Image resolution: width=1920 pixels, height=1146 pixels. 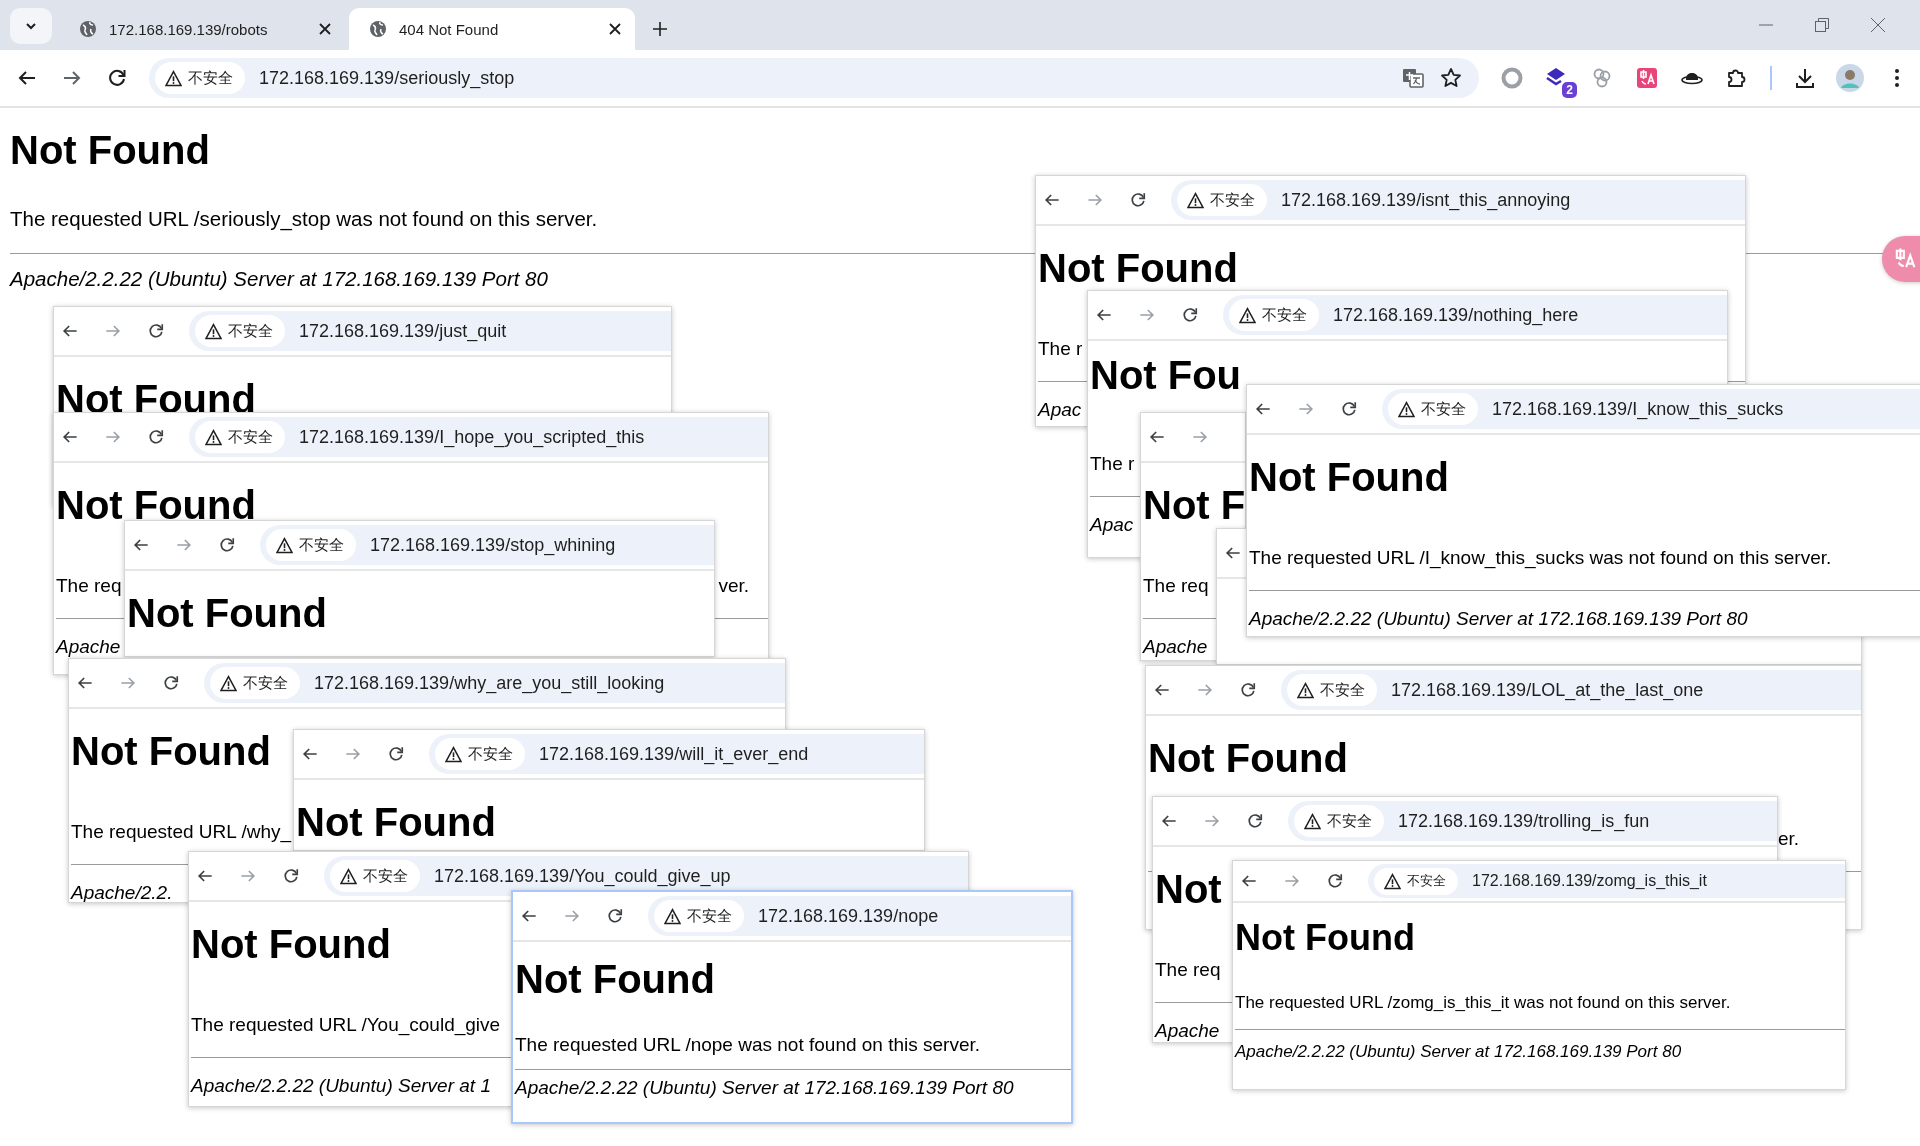 I want to click on page-heading: Not, so click(x=1188, y=889).